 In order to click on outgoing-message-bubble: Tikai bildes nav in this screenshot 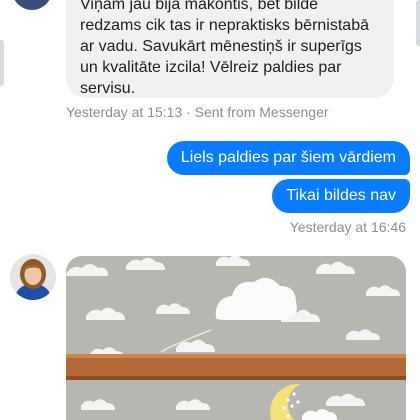, I will do `click(341, 196)`.